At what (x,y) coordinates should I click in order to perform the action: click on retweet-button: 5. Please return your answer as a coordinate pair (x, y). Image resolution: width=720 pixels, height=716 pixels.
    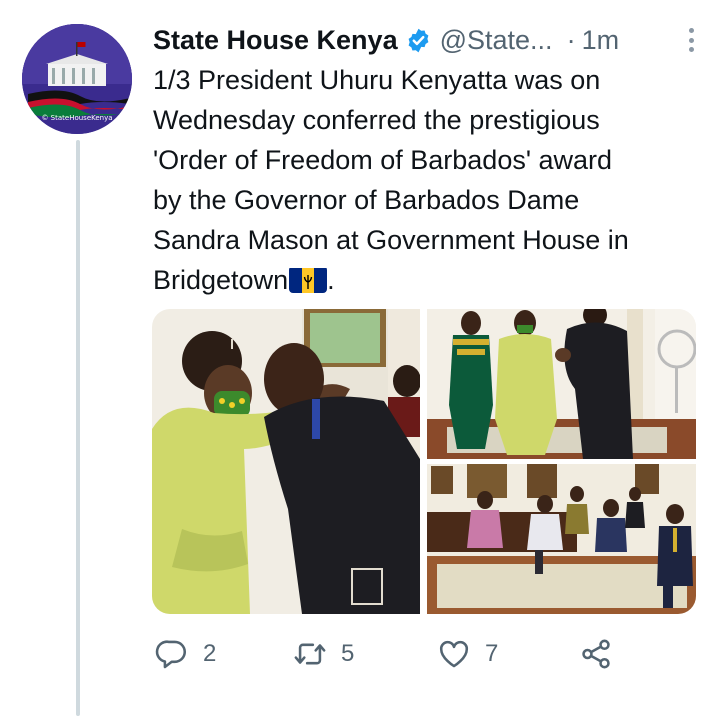
    Looking at the image, I should click on (323, 654).